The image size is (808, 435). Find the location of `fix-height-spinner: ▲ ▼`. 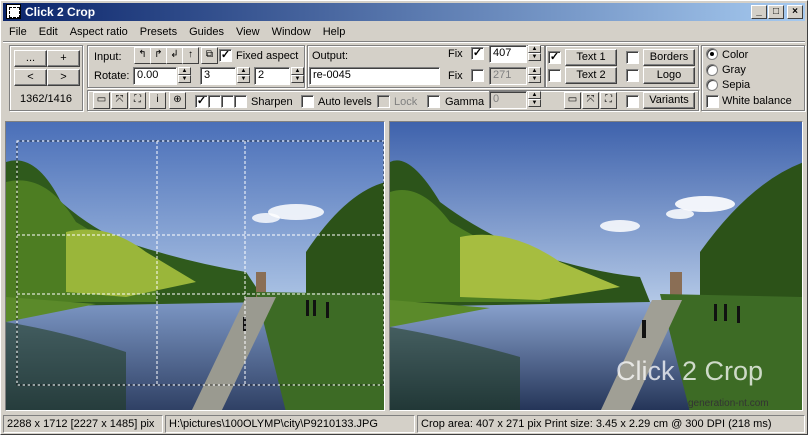

fix-height-spinner: ▲ ▼ is located at coordinates (534, 75).